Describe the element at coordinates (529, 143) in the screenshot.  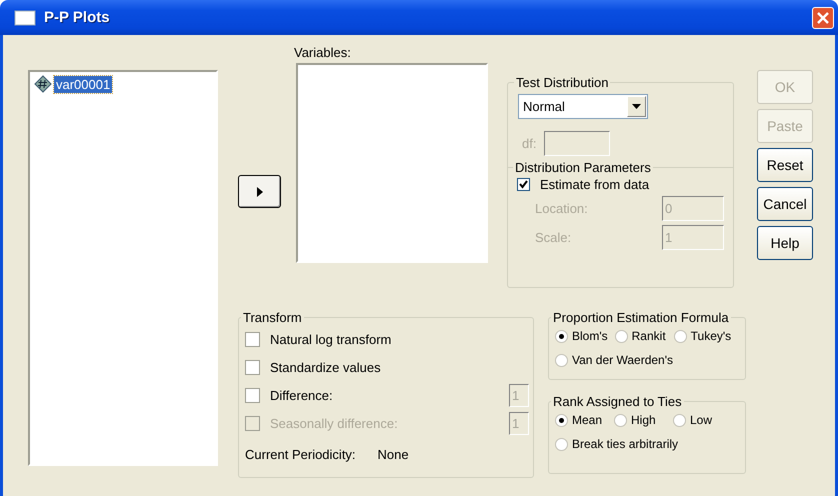
I see `df-label: df:` at that location.